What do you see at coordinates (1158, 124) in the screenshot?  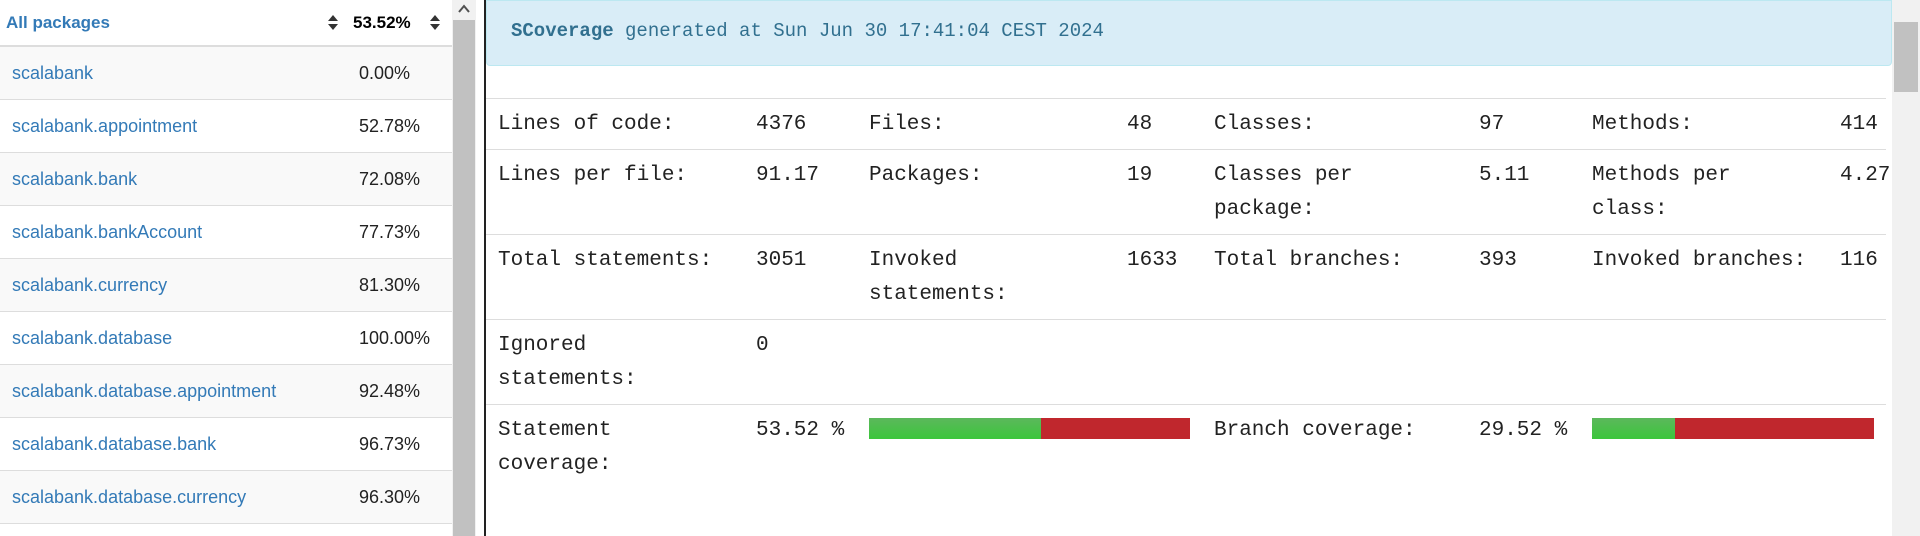 I see `stat-value: 48` at bounding box center [1158, 124].